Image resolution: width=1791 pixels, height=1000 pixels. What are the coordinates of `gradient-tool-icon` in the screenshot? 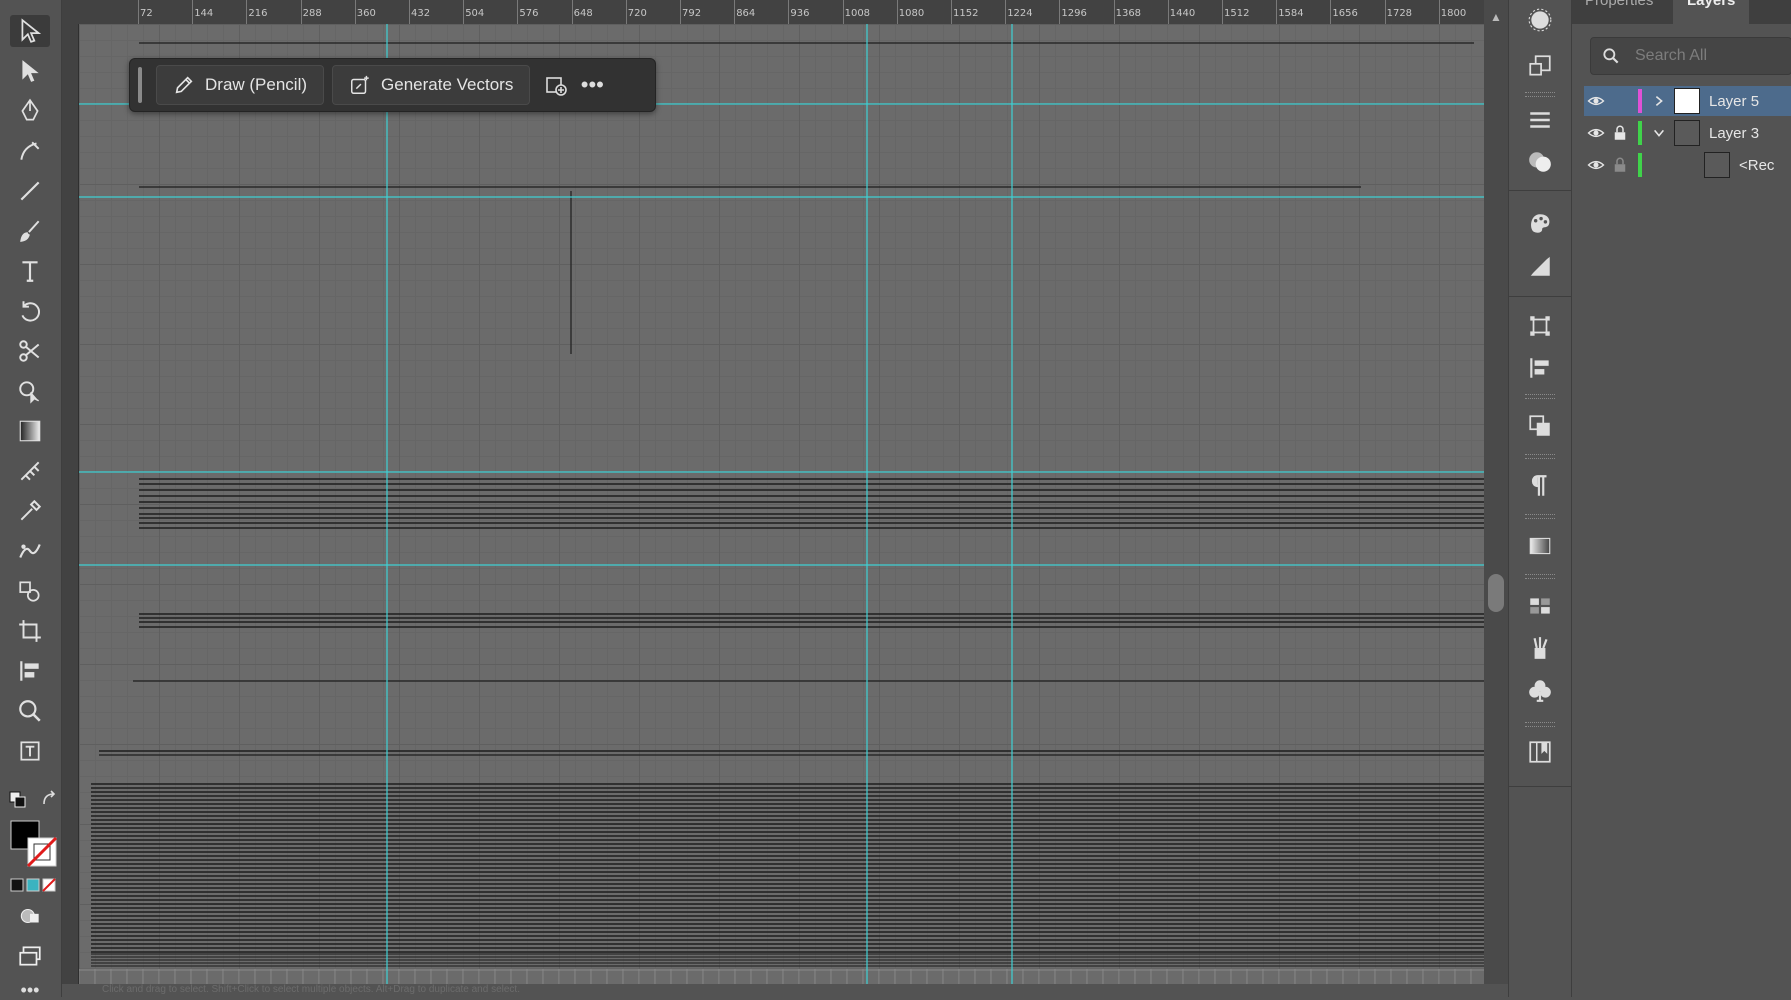 It's located at (30, 431).